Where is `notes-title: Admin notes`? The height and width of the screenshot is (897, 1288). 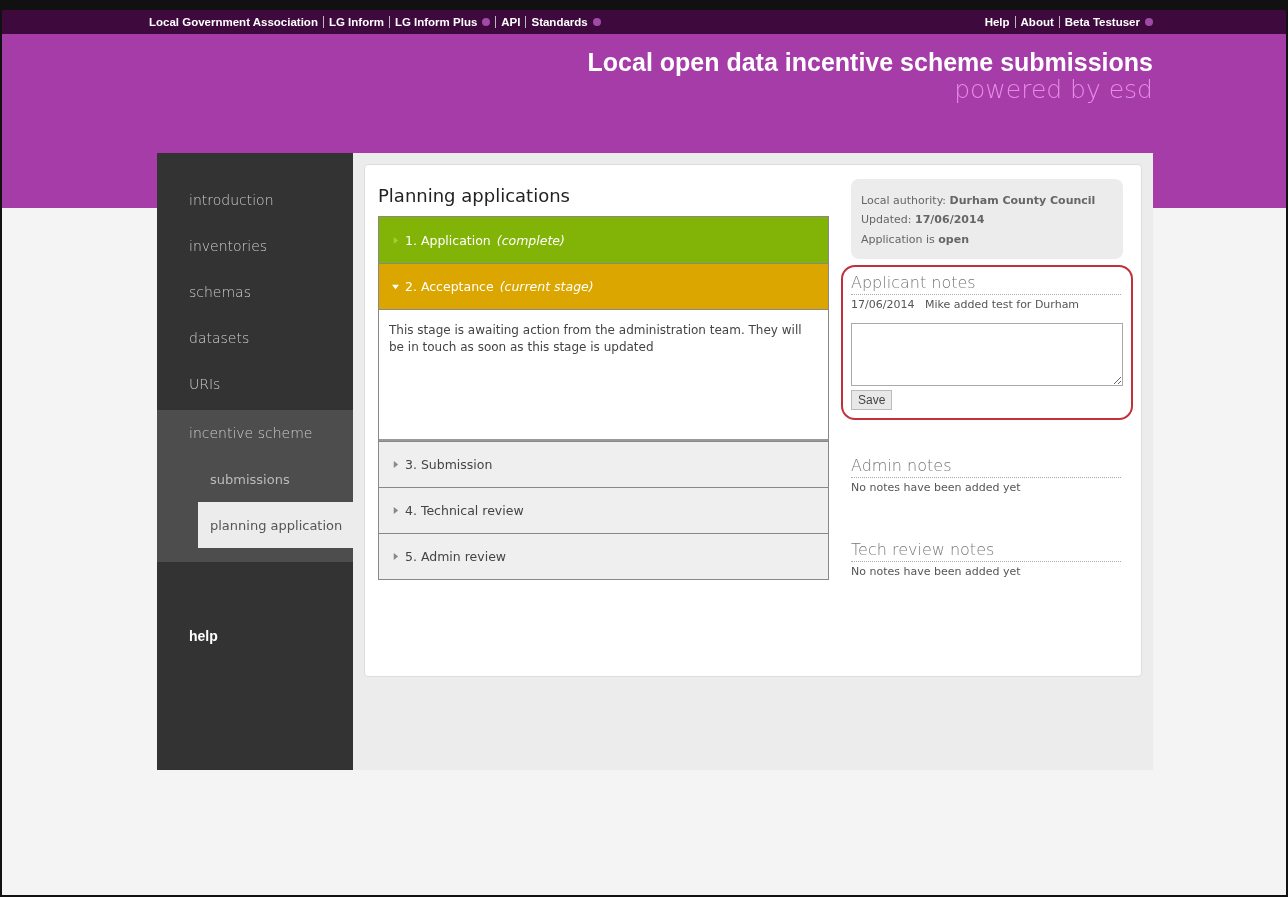 notes-title: Admin notes is located at coordinates (986, 466).